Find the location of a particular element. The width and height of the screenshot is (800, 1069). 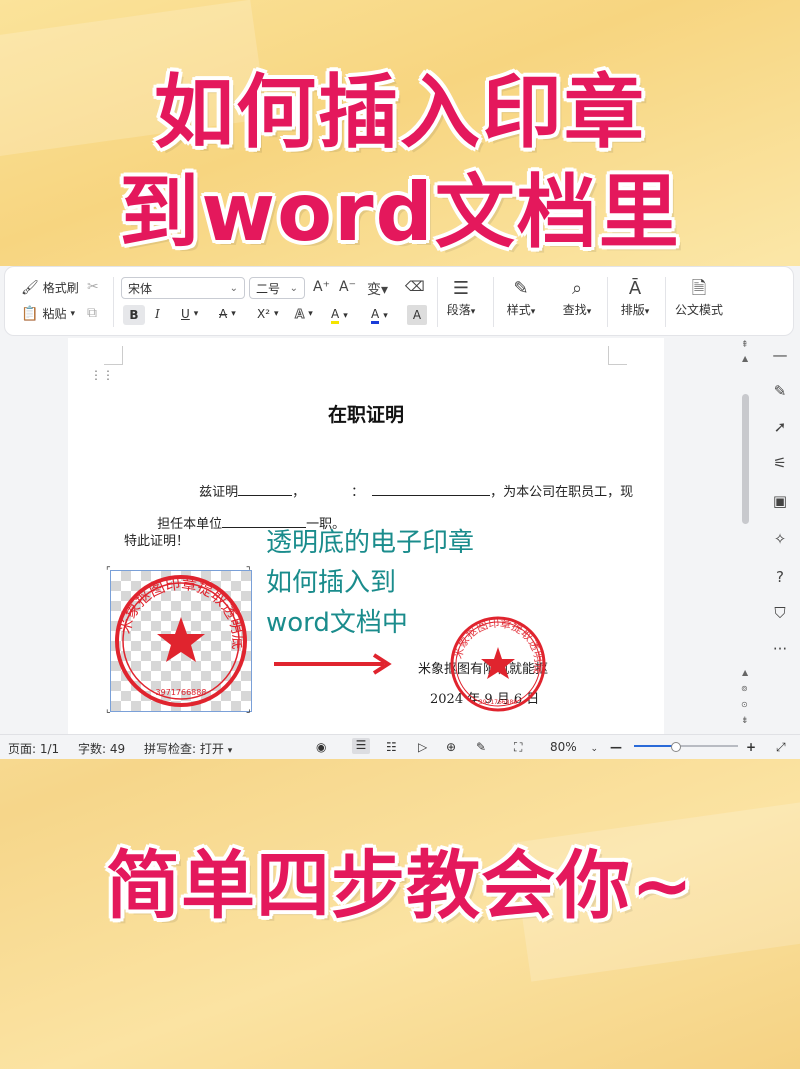

superscript-icon: X² is located at coordinates (264, 314).